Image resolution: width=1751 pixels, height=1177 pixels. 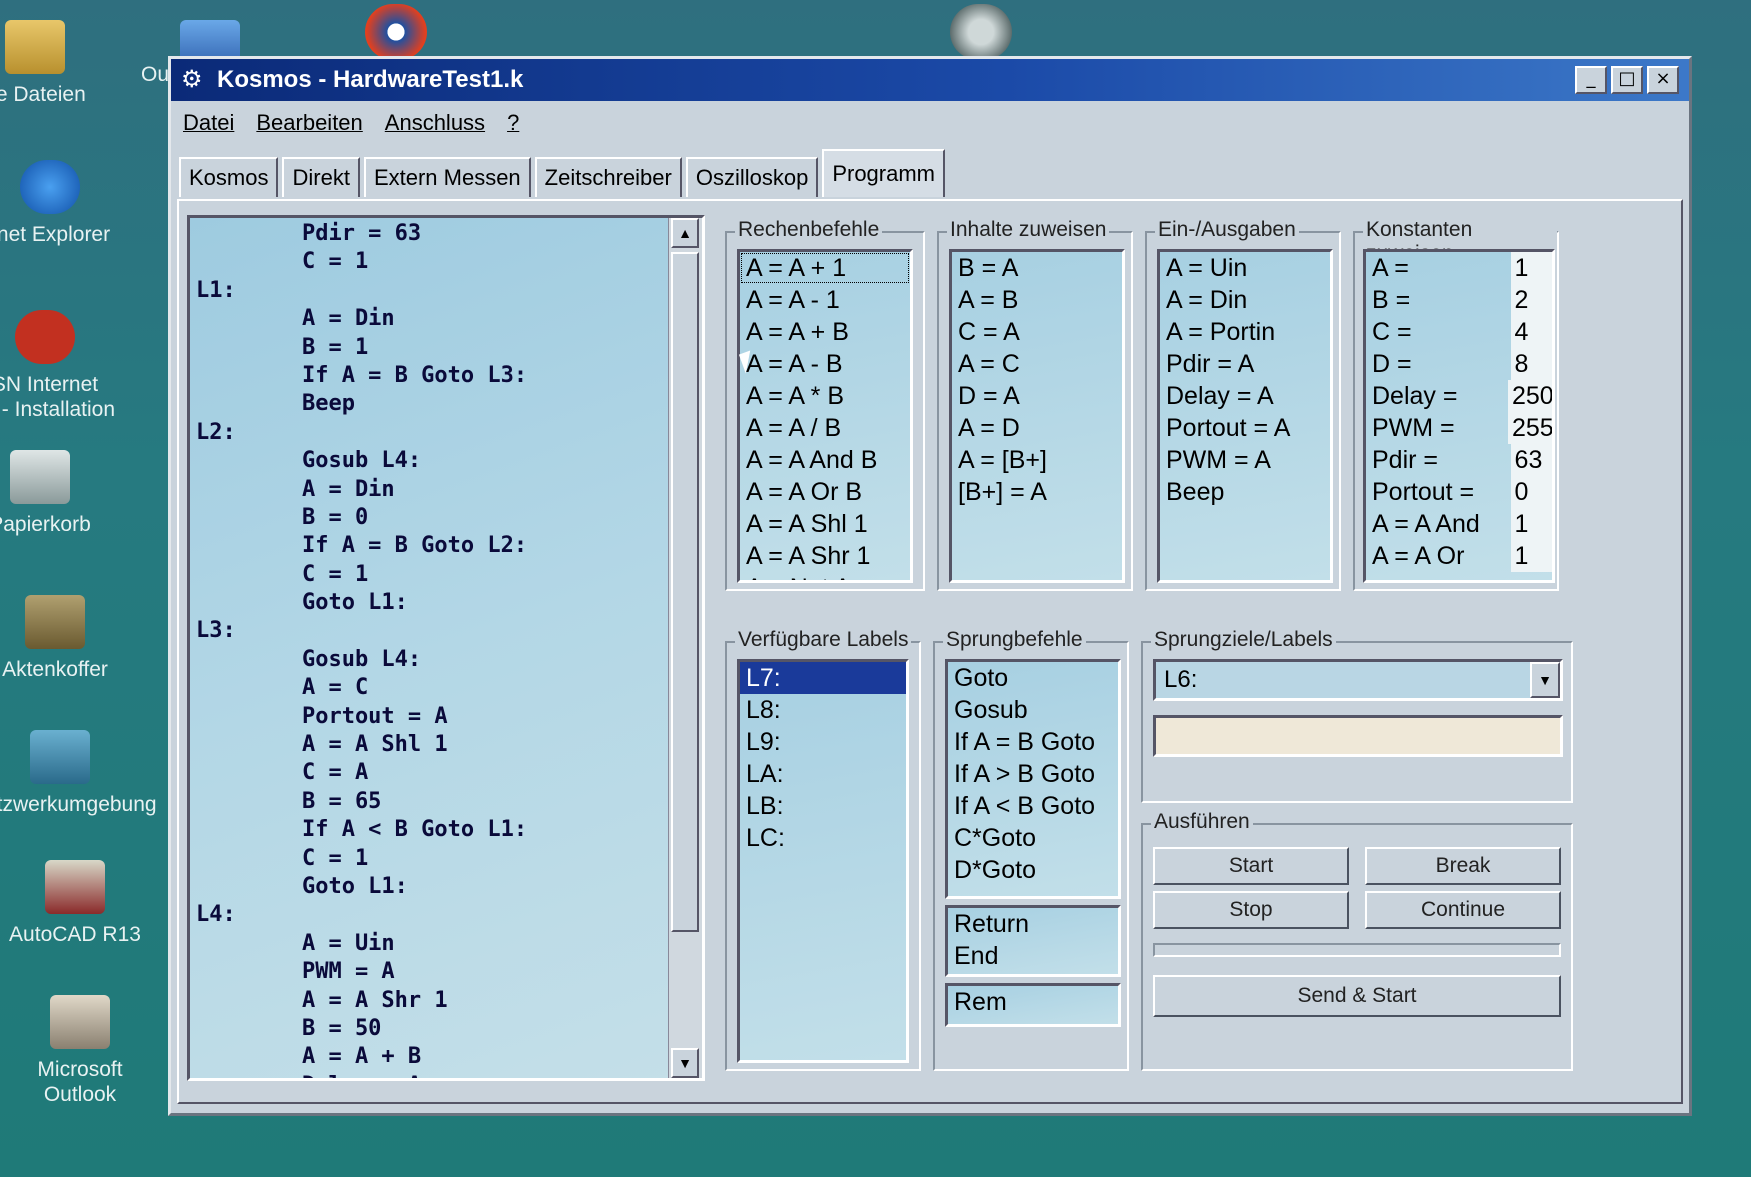 I want to click on list-item: Beep, so click(x=1245, y=492).